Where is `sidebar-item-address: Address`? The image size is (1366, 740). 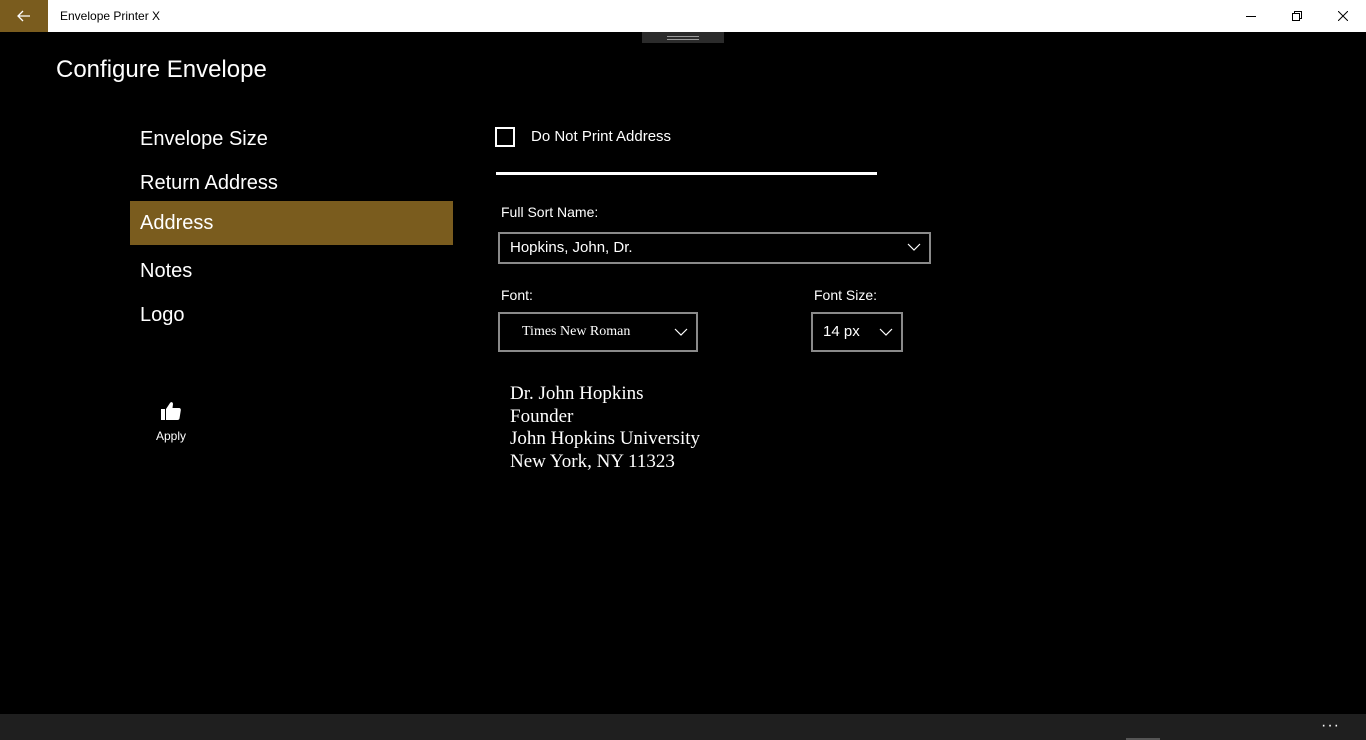
sidebar-item-address: Address is located at coordinates (291, 223).